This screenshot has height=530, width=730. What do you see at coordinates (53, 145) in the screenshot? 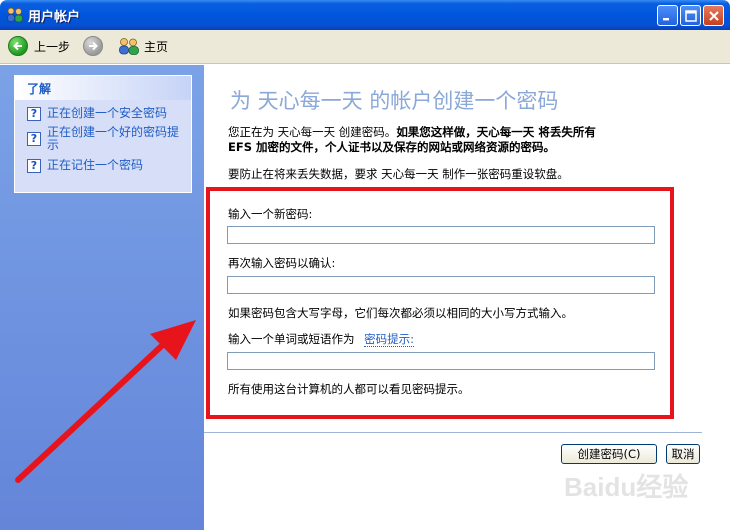
I see `learn-item-label-line2: 示` at bounding box center [53, 145].